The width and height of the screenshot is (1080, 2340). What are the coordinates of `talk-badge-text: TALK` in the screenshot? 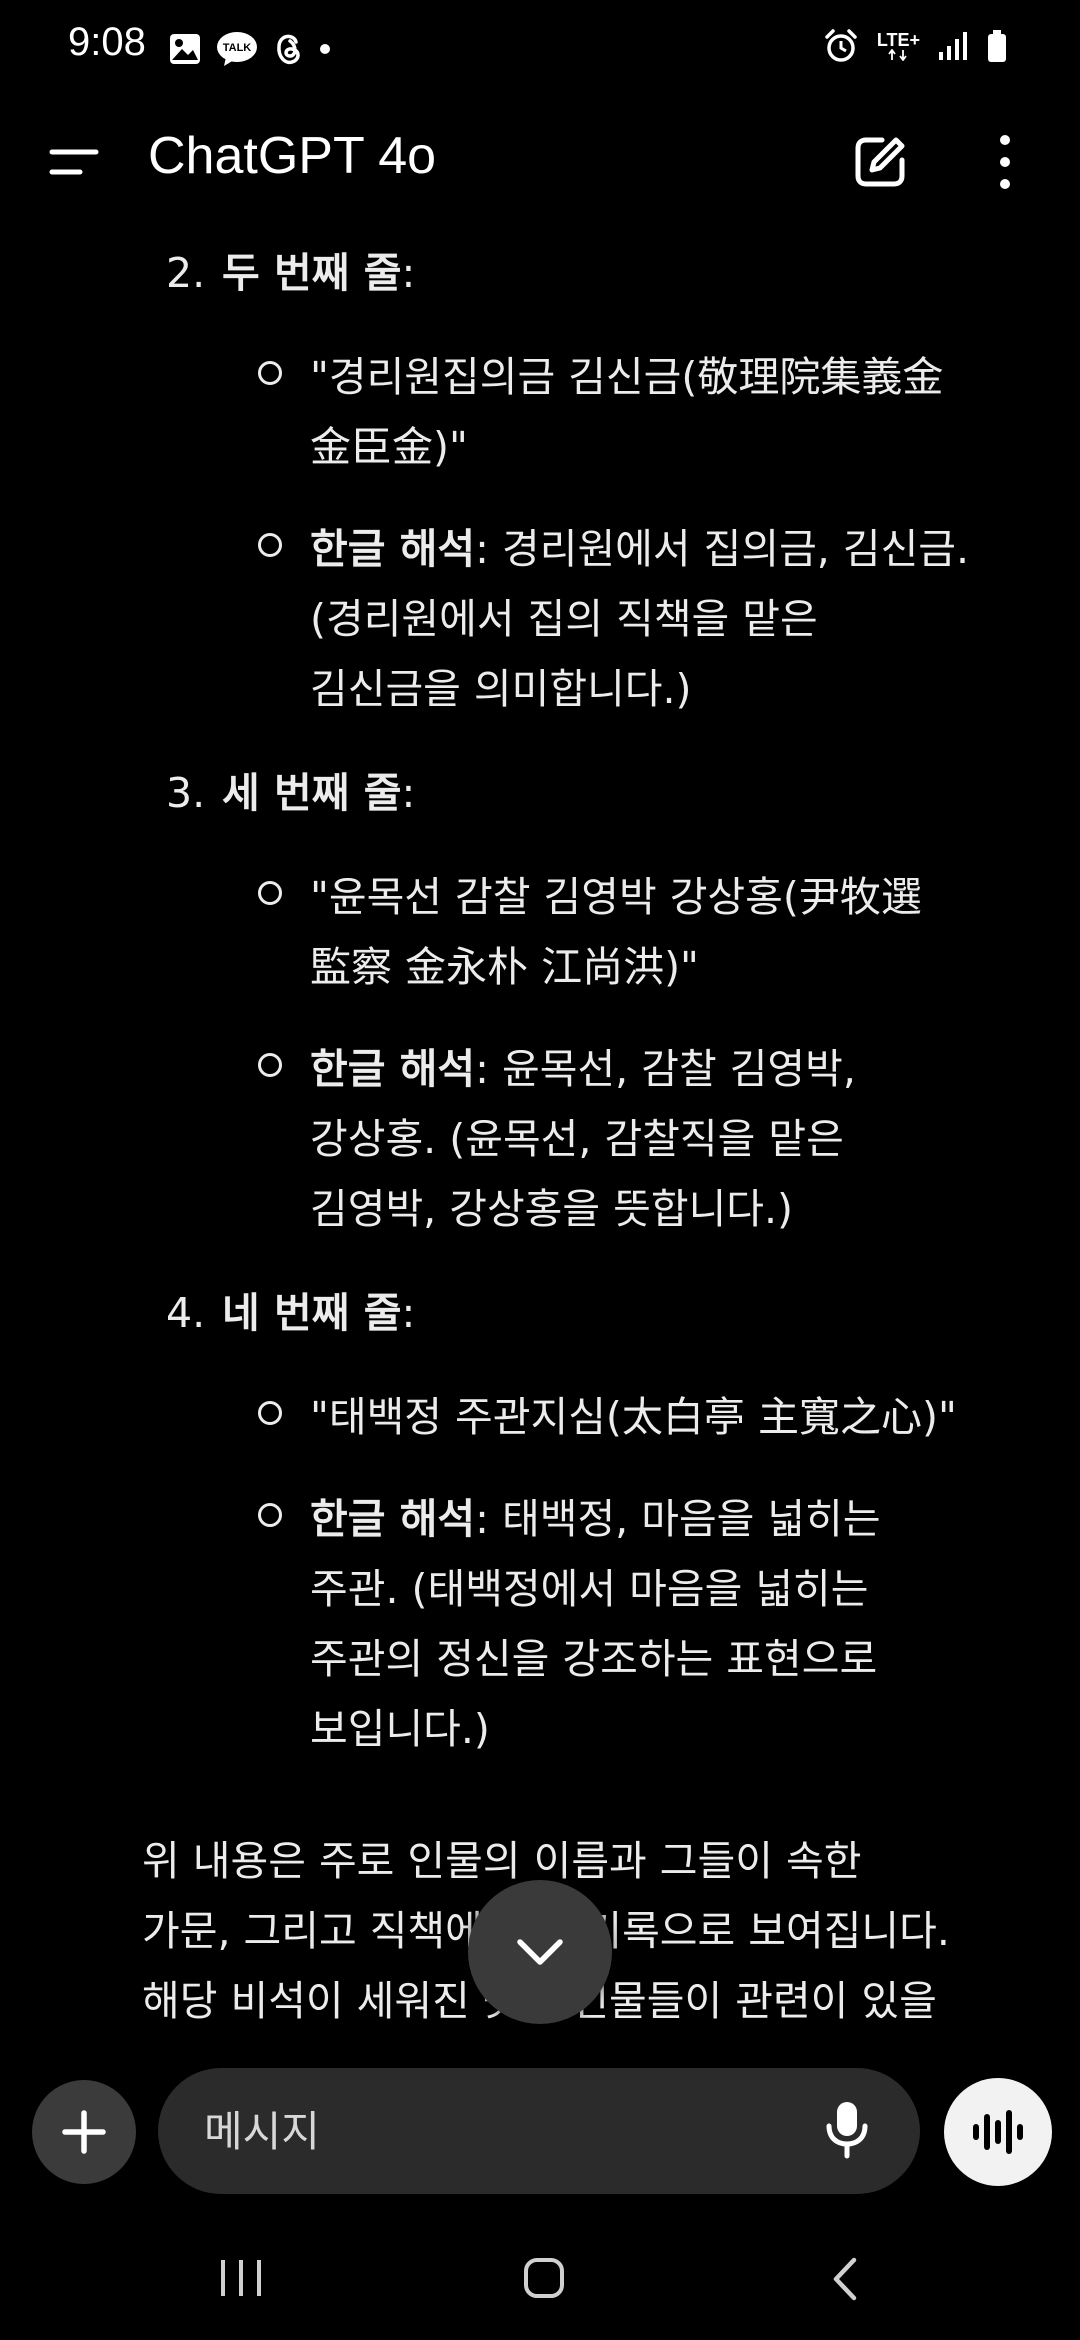 It's located at (237, 48).